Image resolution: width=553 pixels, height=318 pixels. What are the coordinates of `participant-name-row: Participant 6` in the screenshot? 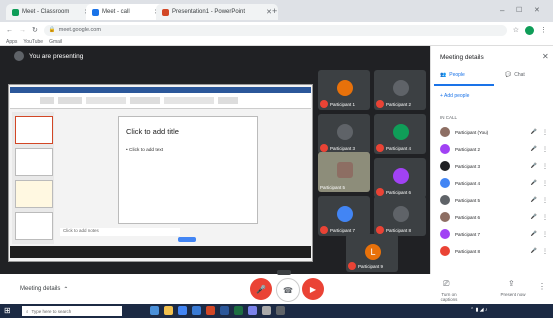 It's located at (393, 192).